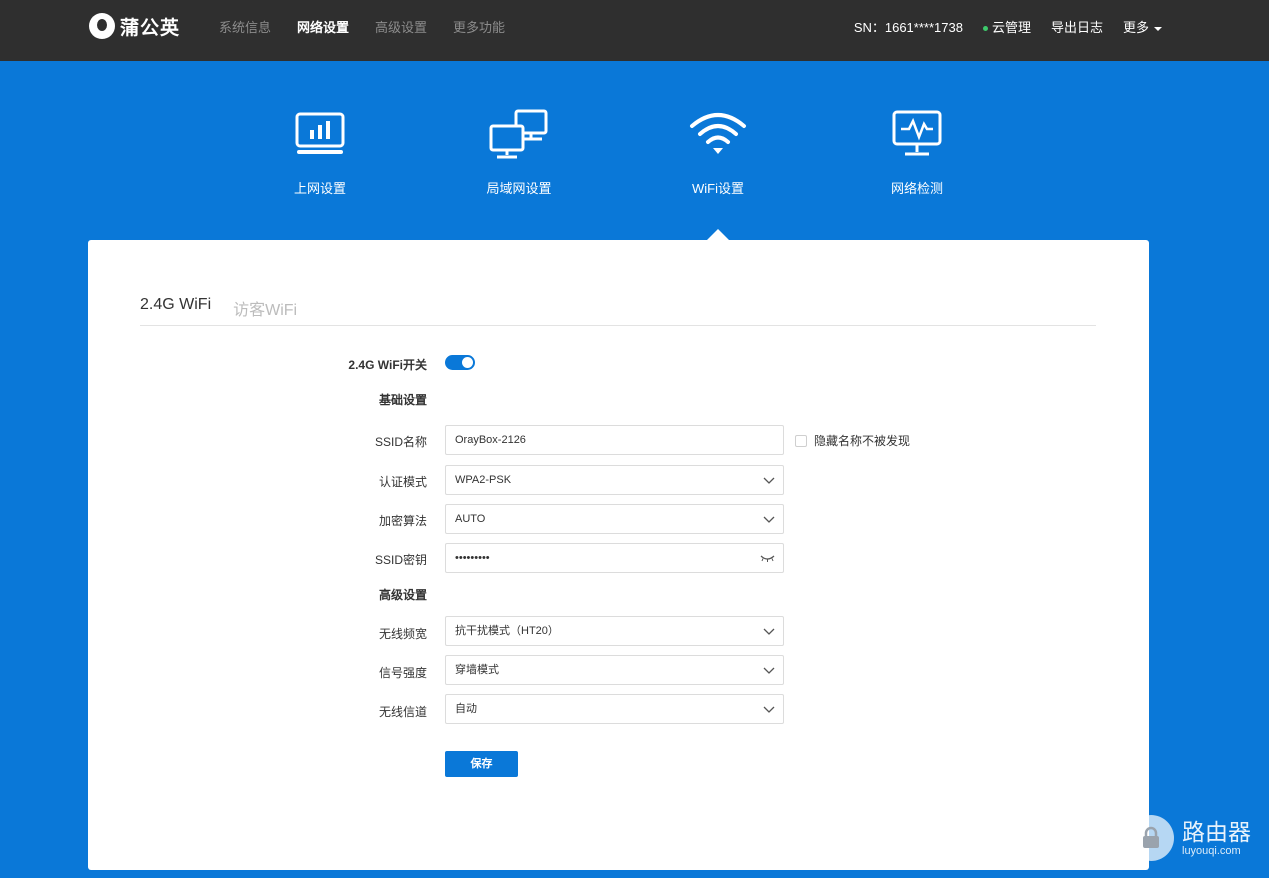  I want to click on eye-closed-icon, so click(767, 558).